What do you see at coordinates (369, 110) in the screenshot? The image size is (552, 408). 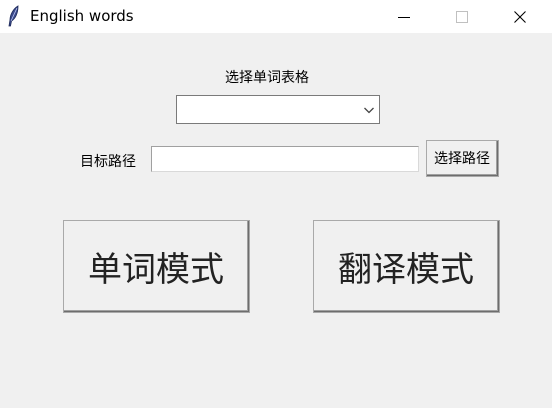 I see `chevron-down-icon` at bounding box center [369, 110].